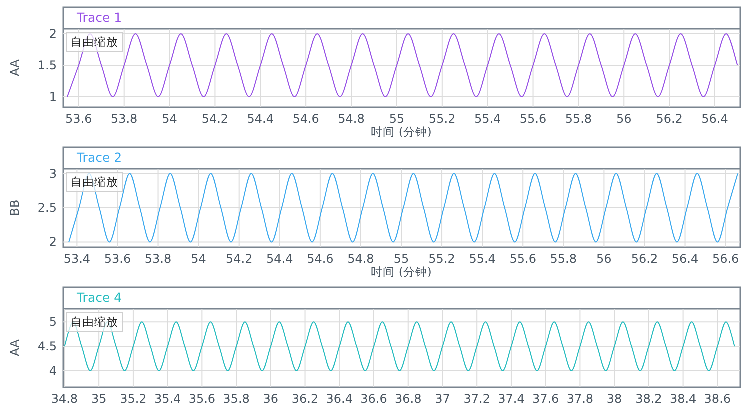  I want to click on x-tick-label: 38.4, so click(683, 398).